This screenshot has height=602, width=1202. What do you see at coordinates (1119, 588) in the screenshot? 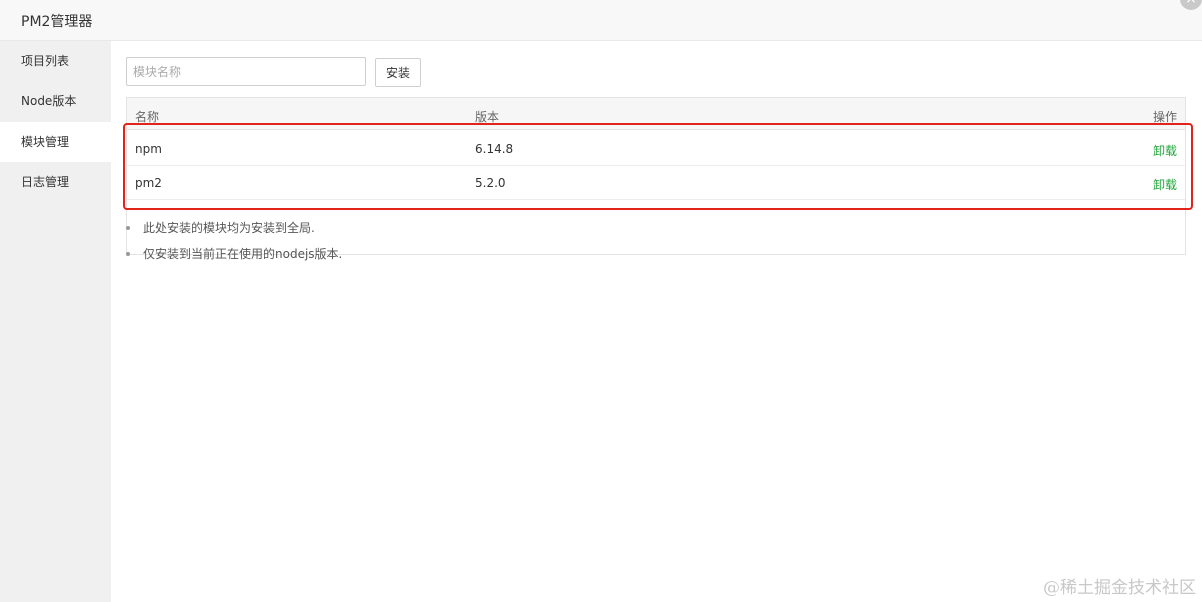
I see `watermark: @稀土掘金技术社区` at bounding box center [1119, 588].